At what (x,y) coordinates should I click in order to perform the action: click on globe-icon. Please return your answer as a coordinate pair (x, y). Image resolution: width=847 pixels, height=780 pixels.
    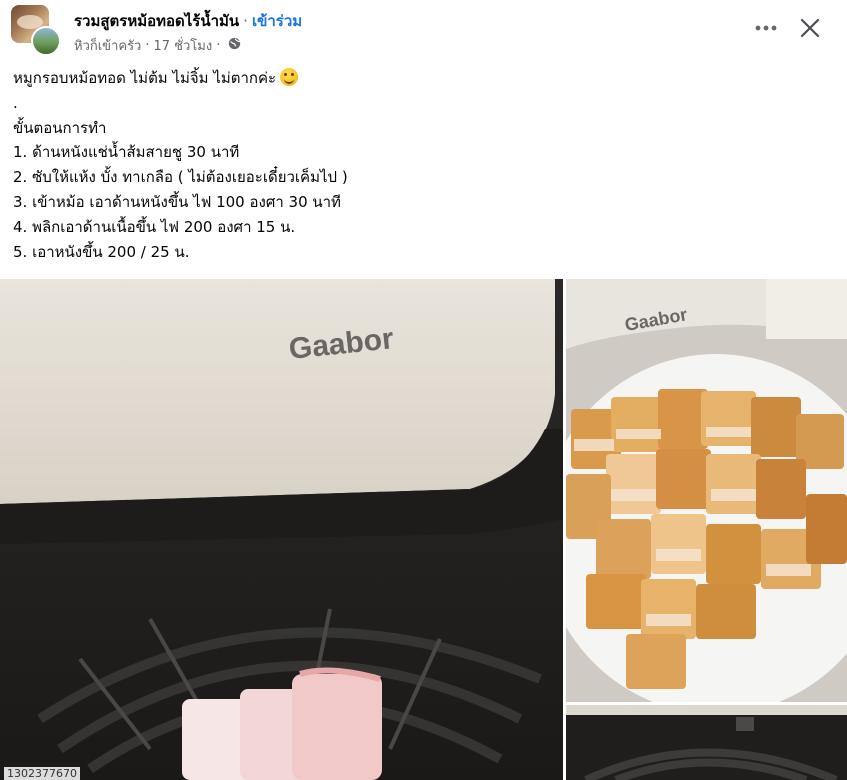
    Looking at the image, I should click on (234, 45).